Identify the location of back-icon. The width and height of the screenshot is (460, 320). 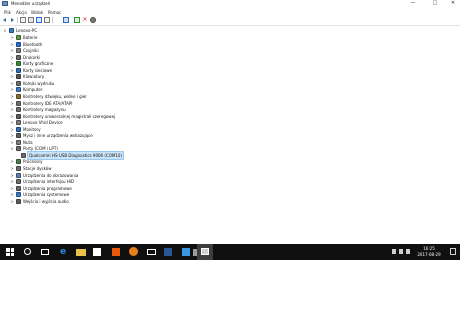
(4, 20).